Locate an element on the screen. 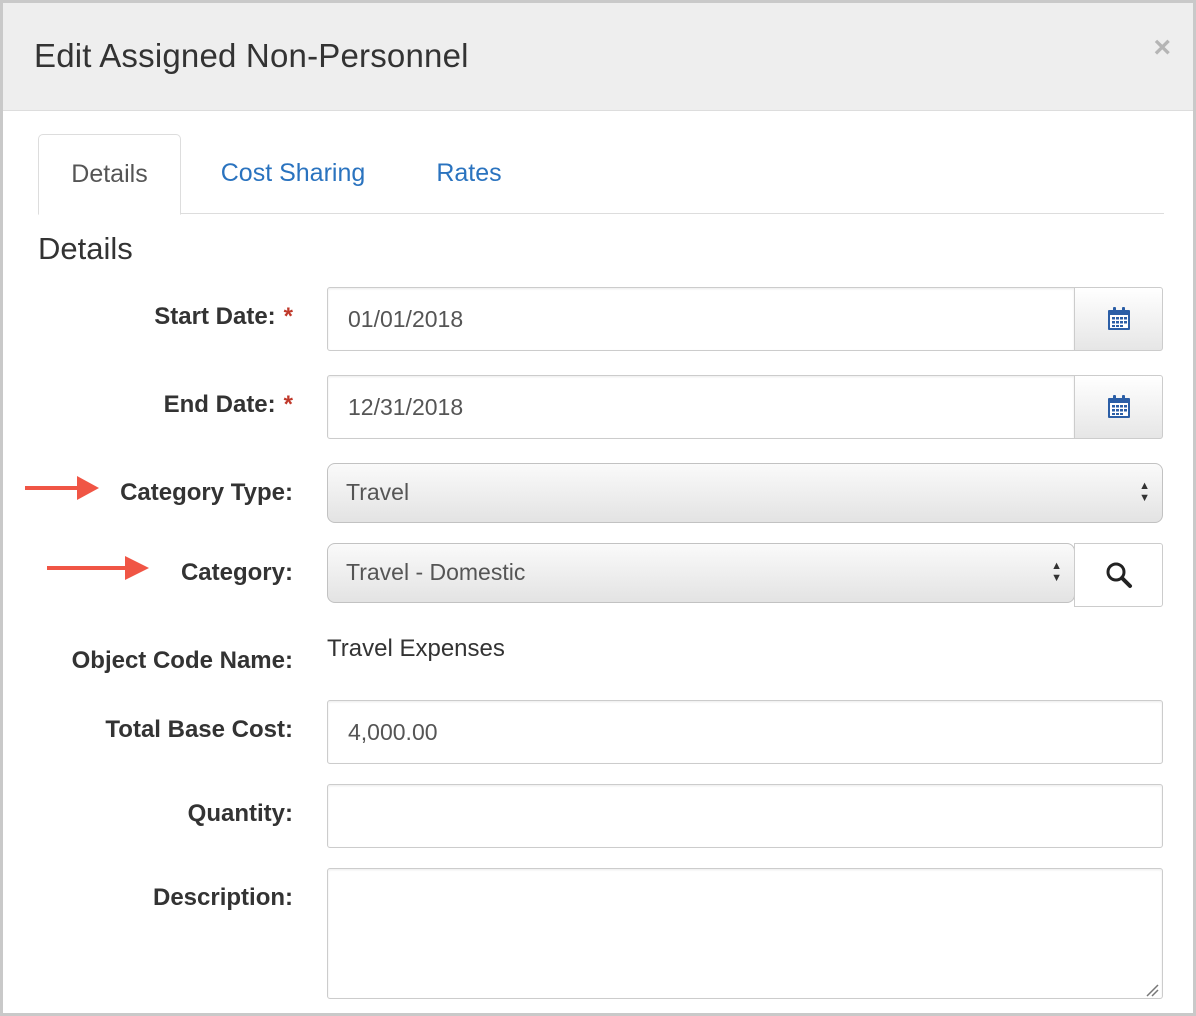  category-select: Travel - Domestic ▲ ▼ is located at coordinates (701, 573).